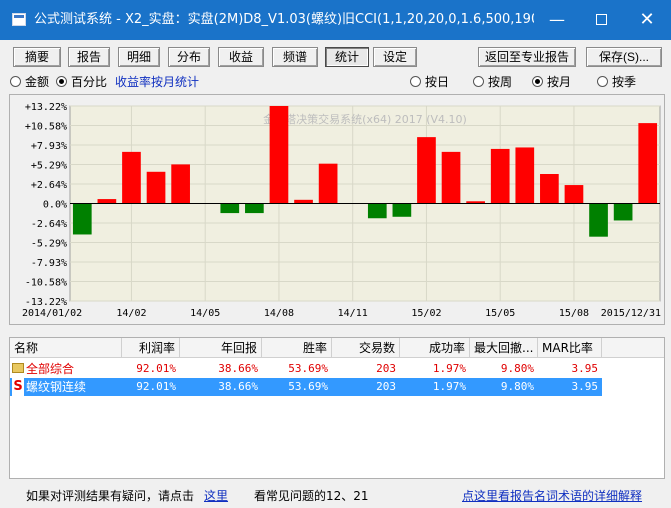  Describe the element at coordinates (151, 348) in the screenshot. I see `col-profit-rate: 利润率` at that location.